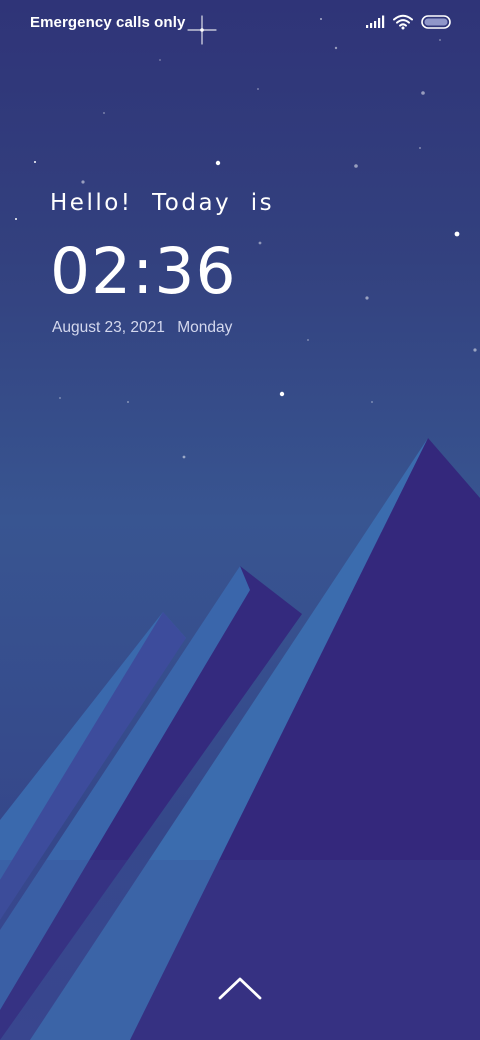  I want to click on battery-icon, so click(436, 22).